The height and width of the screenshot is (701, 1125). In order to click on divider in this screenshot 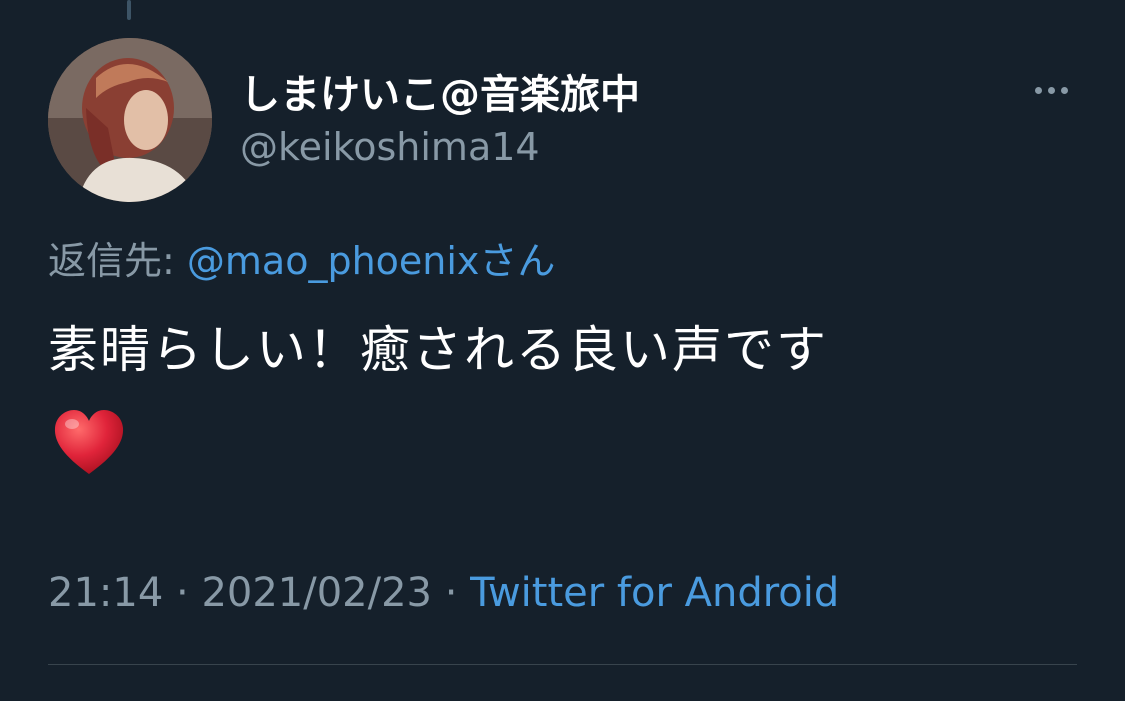, I will do `click(562, 664)`.